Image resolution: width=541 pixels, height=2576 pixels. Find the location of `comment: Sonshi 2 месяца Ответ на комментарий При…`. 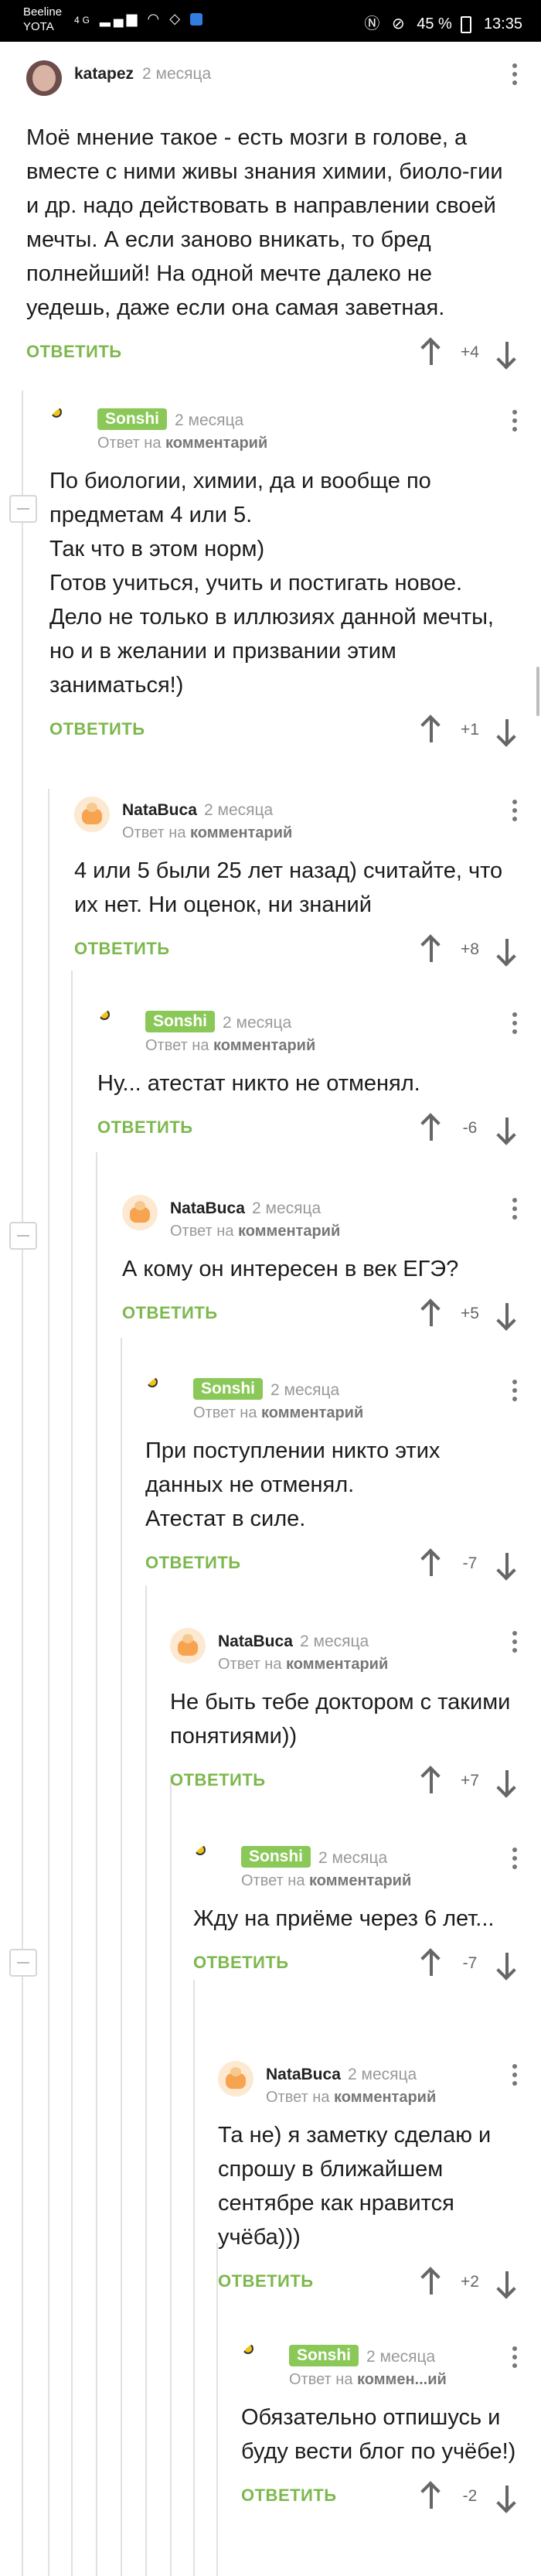

comment: Sonshi 2 месяца Ответ на комментарий При… is located at coordinates (331, 1479).